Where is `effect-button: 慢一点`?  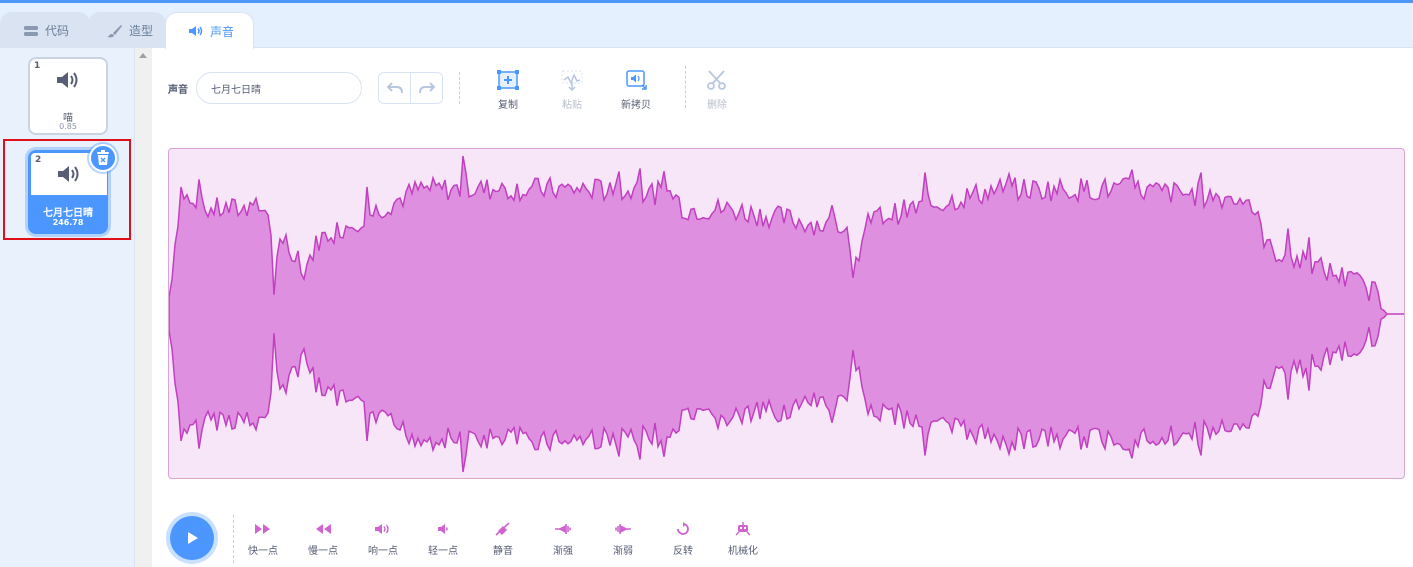 effect-button: 慢一点 is located at coordinates (323, 539).